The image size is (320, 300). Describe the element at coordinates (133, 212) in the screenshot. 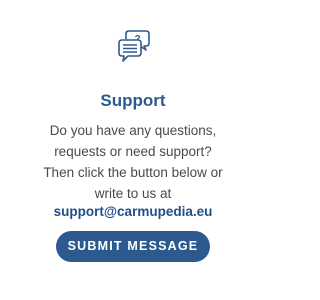

I see `support-email-link: support@carmupedia.eu` at that location.